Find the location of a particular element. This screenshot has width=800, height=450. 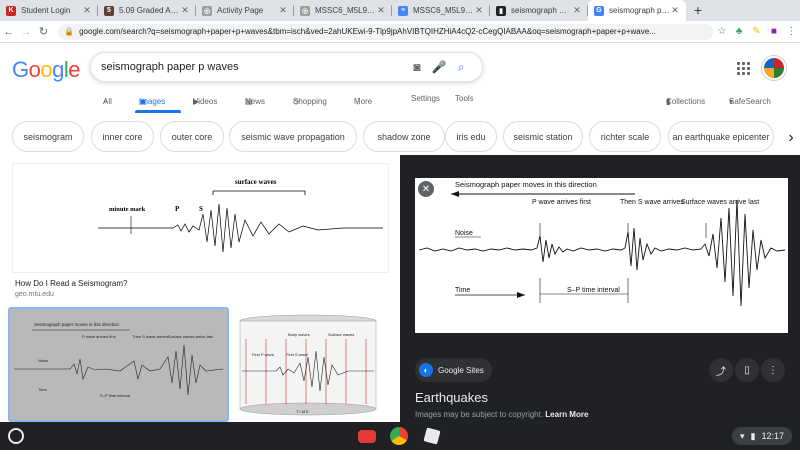

settings-link: Settings is located at coordinates (425, 98).